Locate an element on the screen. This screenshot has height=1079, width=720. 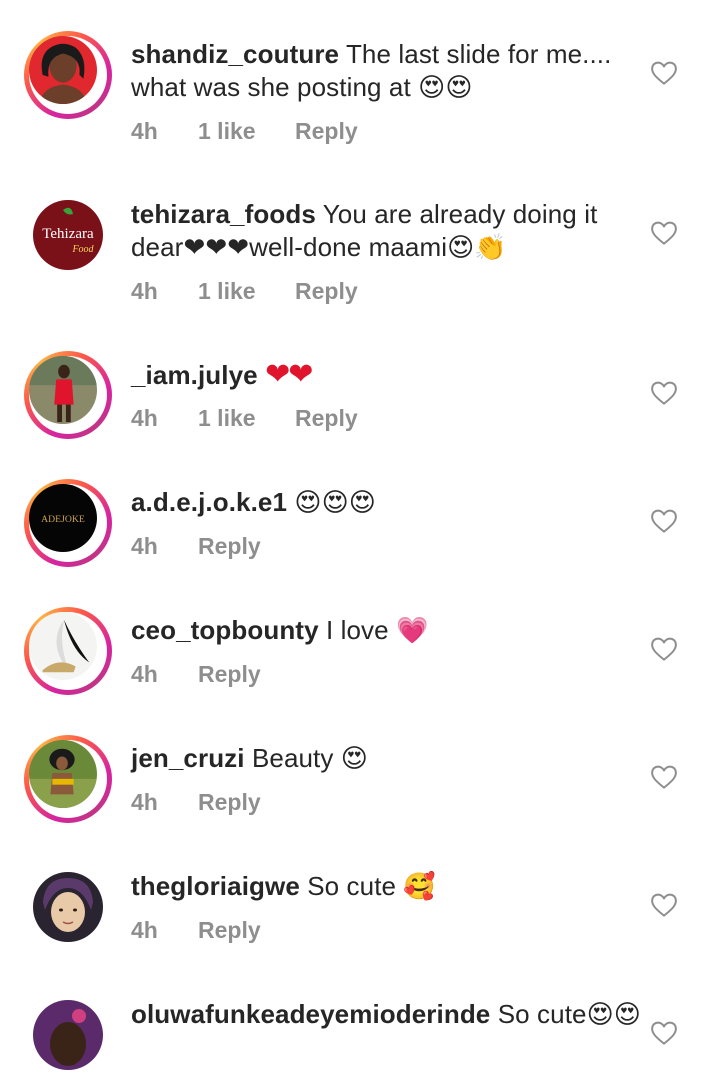
avatar: ADEJOKE is located at coordinates (68, 523).